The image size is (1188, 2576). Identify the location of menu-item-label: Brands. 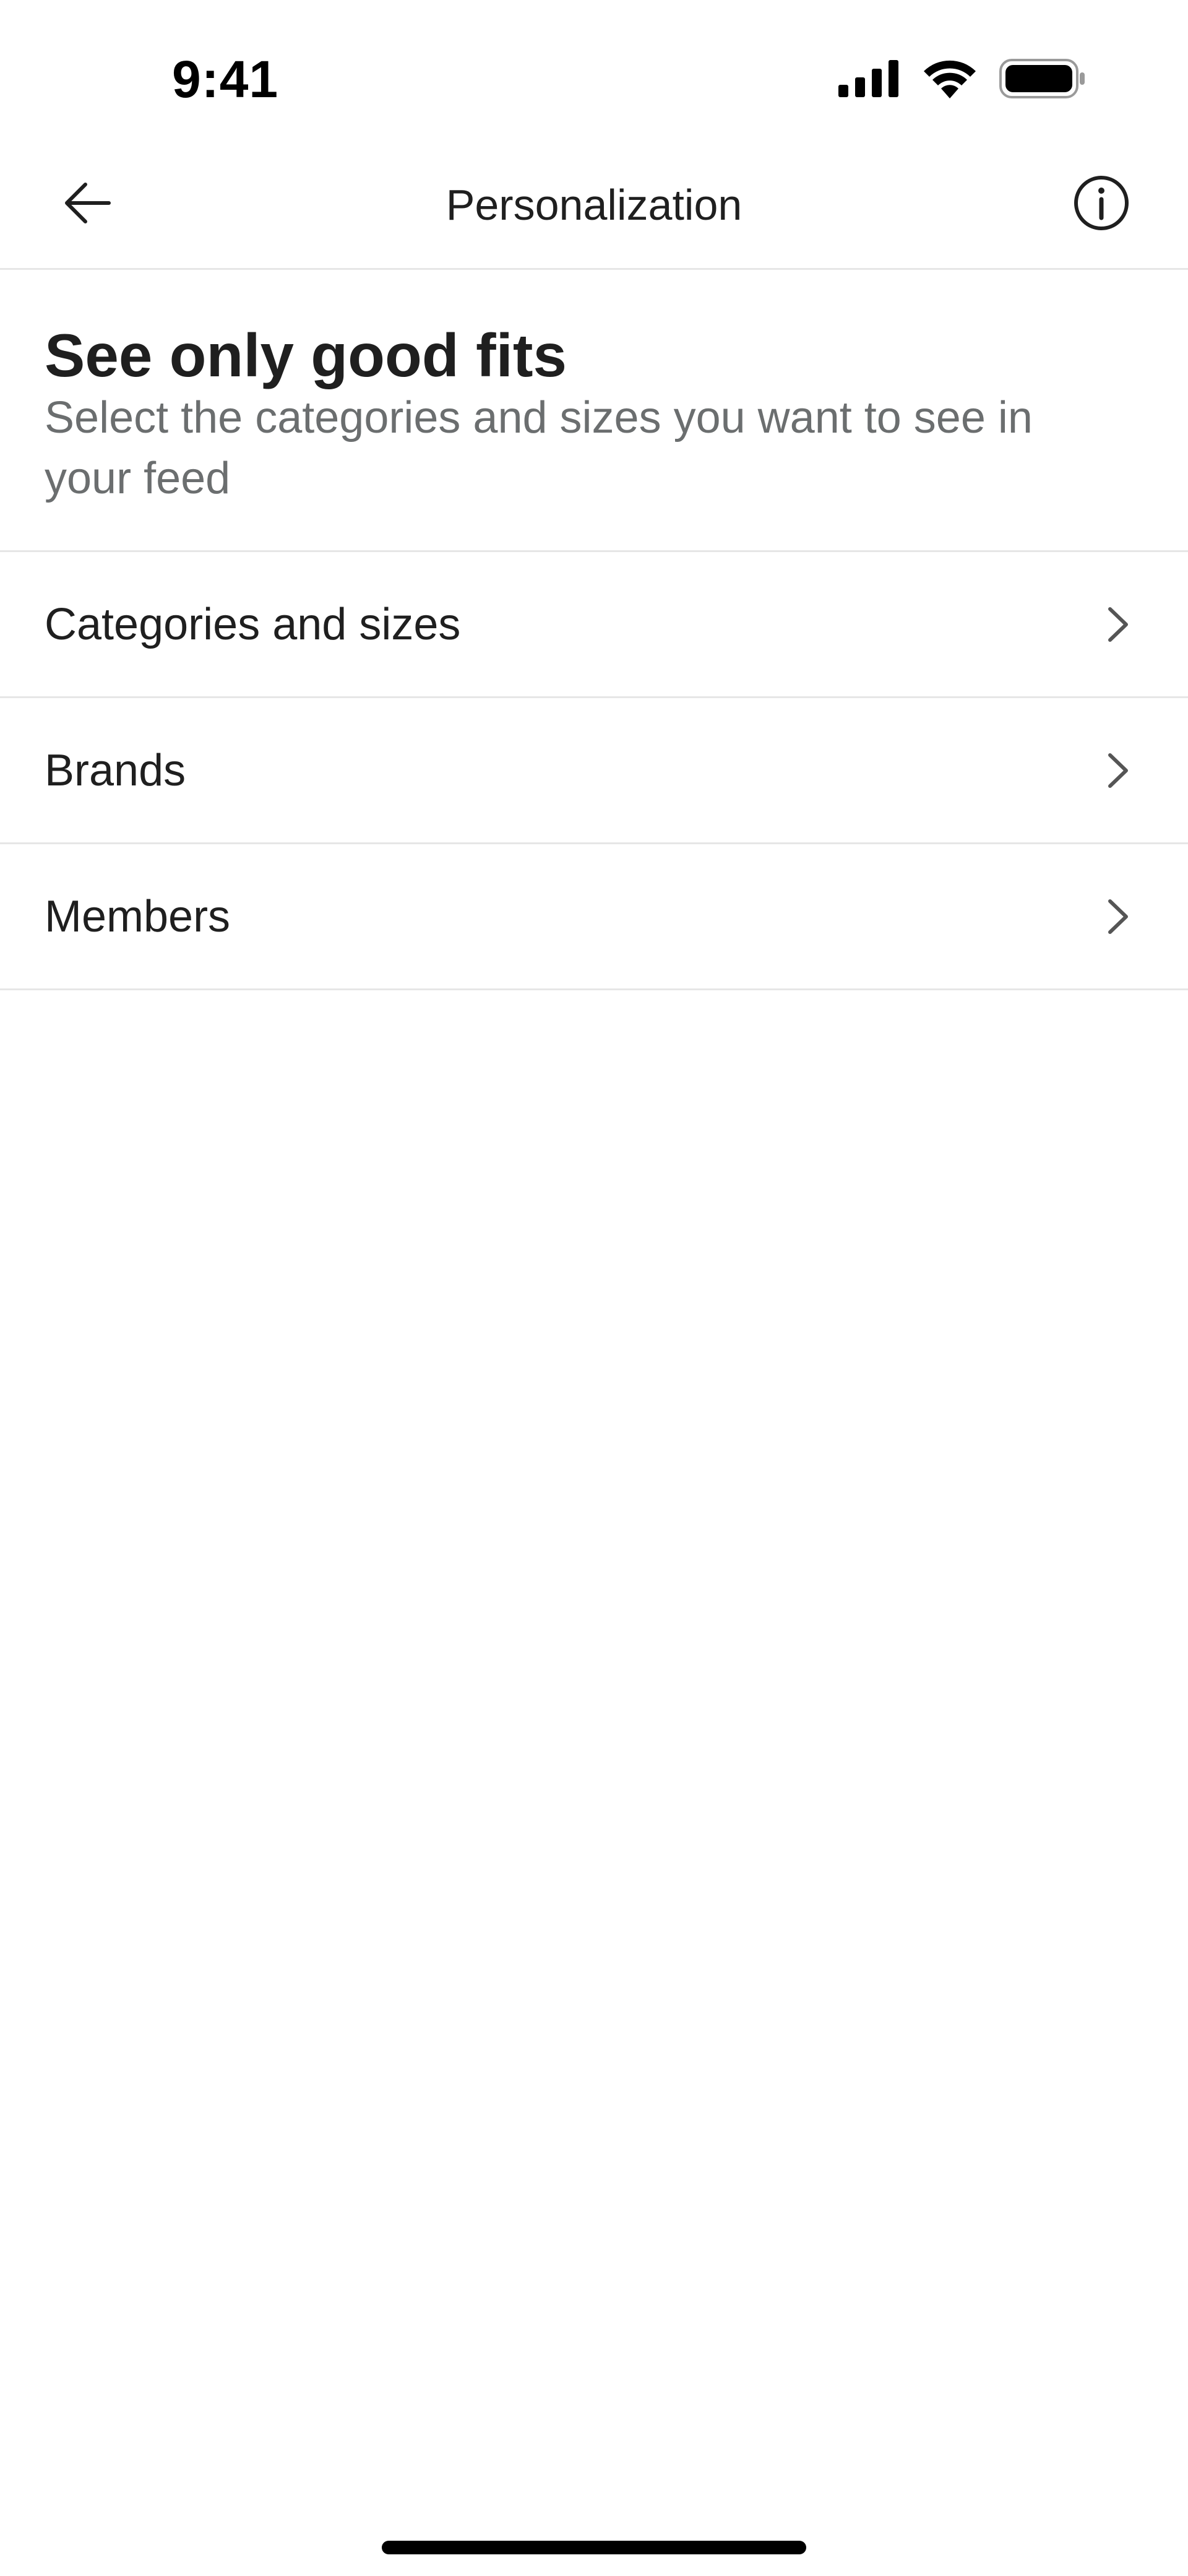
(115, 770).